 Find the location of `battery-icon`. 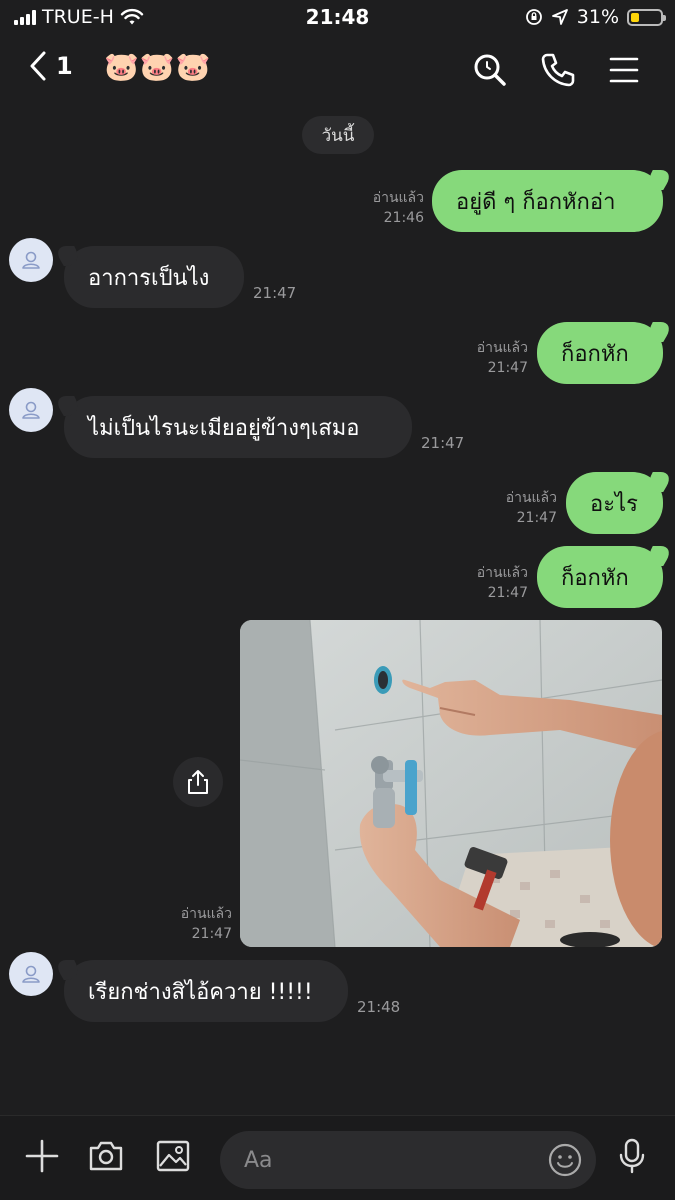

battery-icon is located at coordinates (646, 17).